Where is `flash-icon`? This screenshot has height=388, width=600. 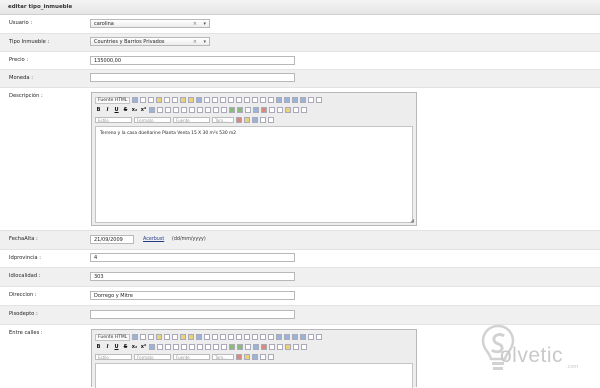 flash-icon is located at coordinates (264, 347).